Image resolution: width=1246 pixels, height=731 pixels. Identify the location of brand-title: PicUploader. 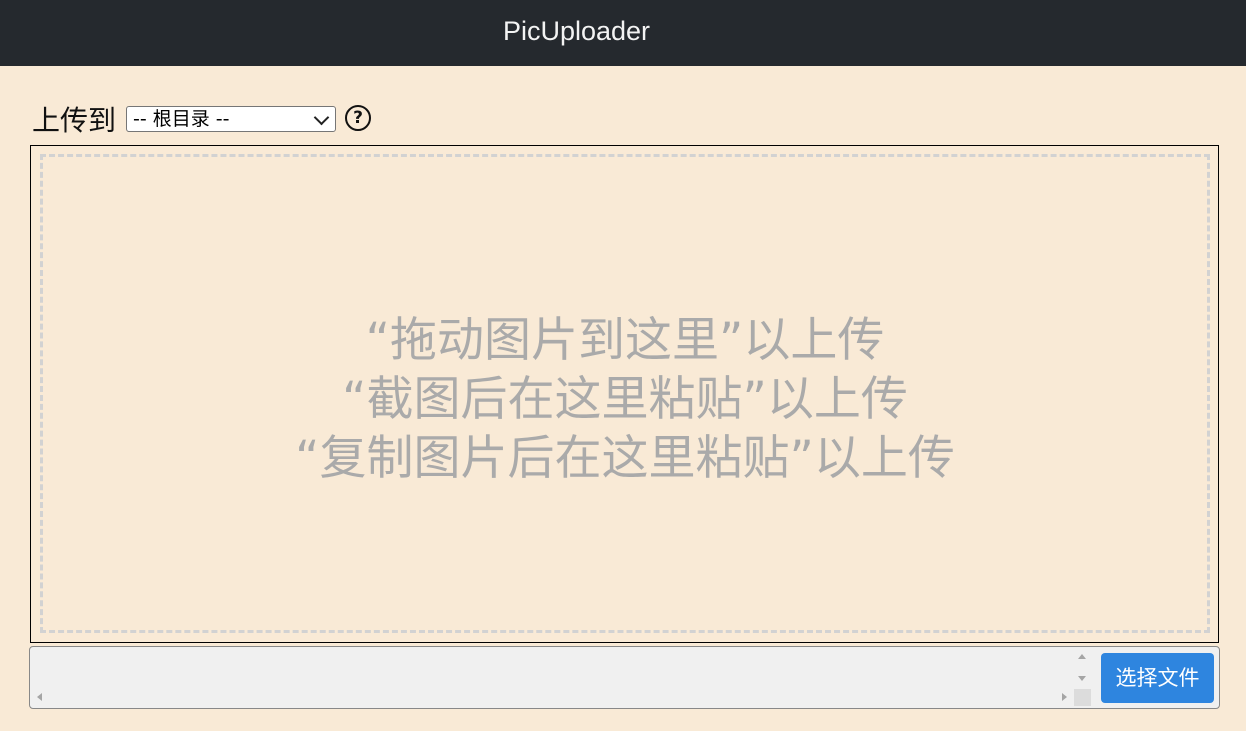
(576, 31).